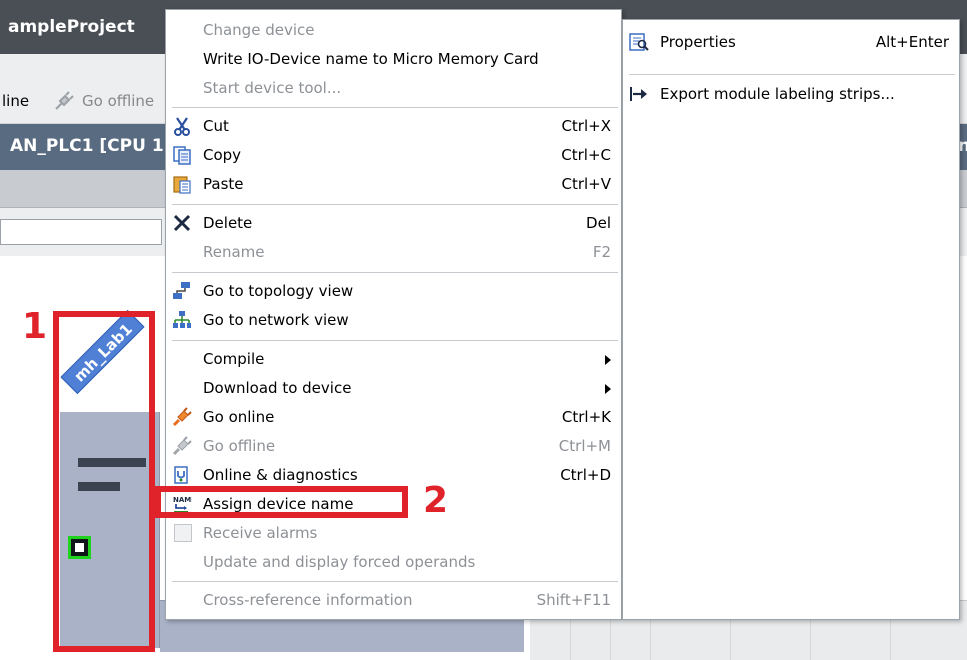 The image size is (967, 660). Describe the element at coordinates (182, 155) in the screenshot. I see `copy-icon` at that location.